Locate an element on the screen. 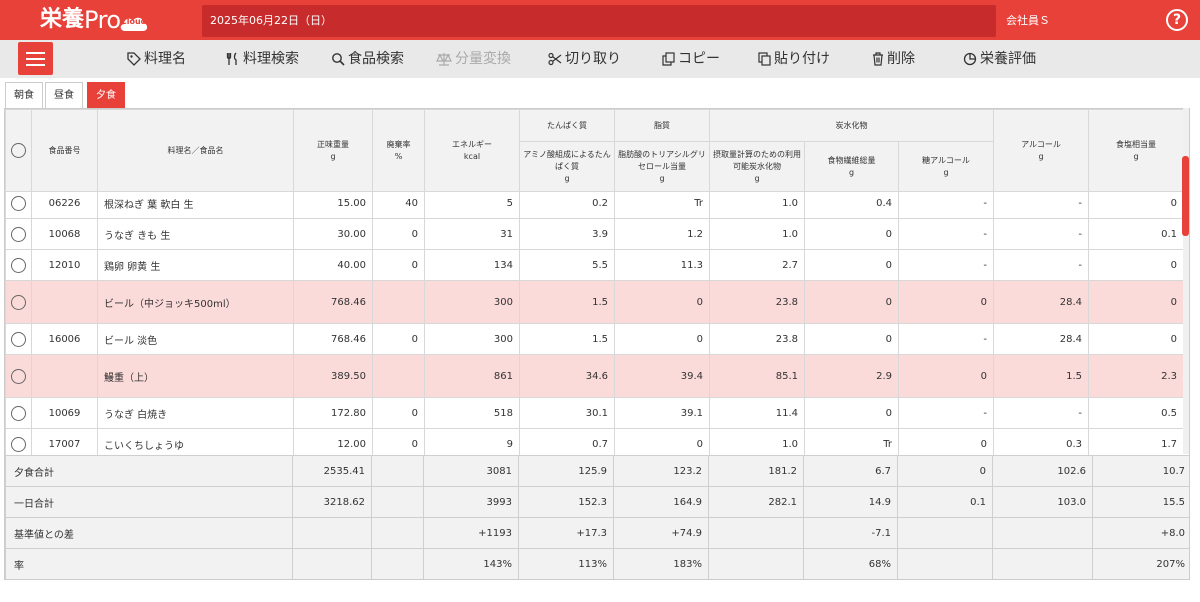  cell-energy: 9 is located at coordinates (472, 441).